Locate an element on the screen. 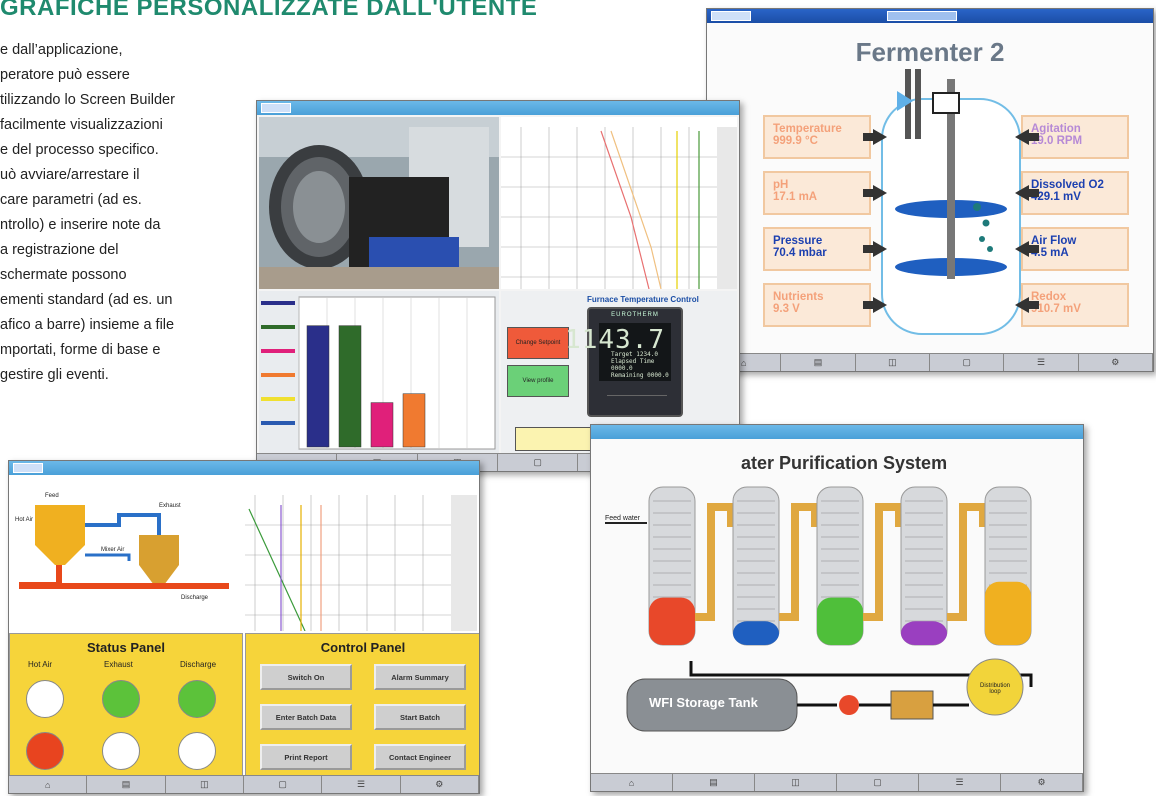 The image size is (1156, 796). pressure-box: Pressure 70.4 mbar is located at coordinates (817, 249).